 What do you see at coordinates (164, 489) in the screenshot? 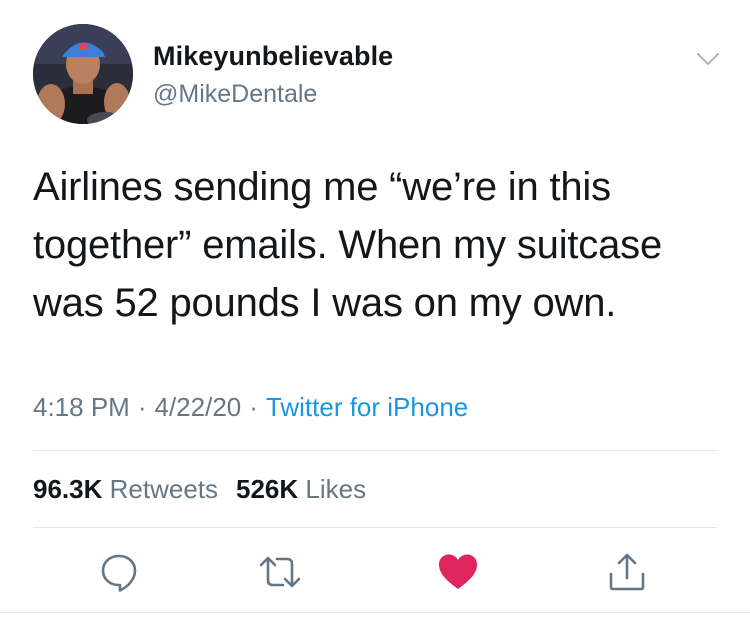
I see `retweets-label: Retweets` at bounding box center [164, 489].